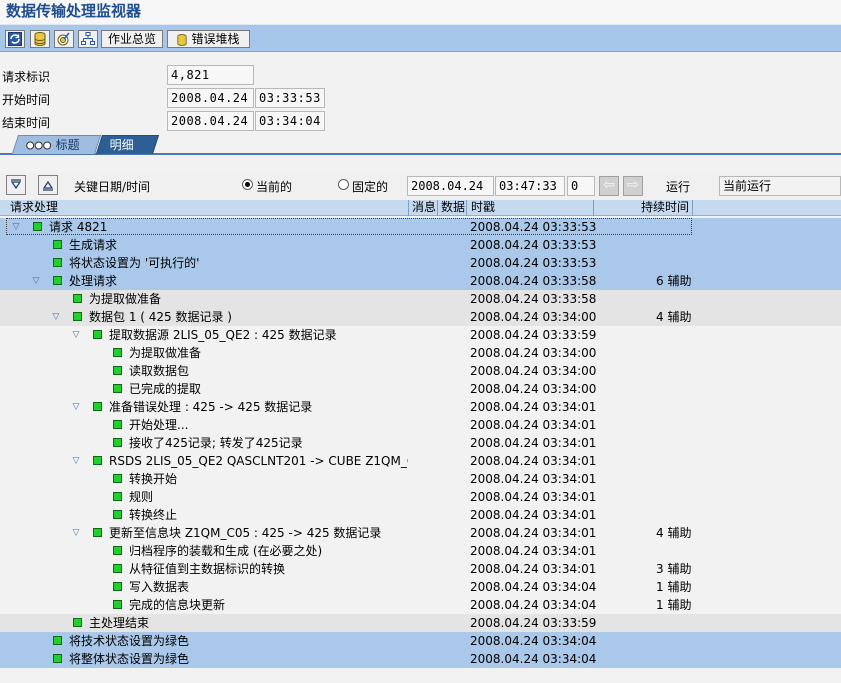 The height and width of the screenshot is (683, 841). I want to click on tree-row: 已完成的提取 2008.04.24 03:34:00, so click(420, 389).